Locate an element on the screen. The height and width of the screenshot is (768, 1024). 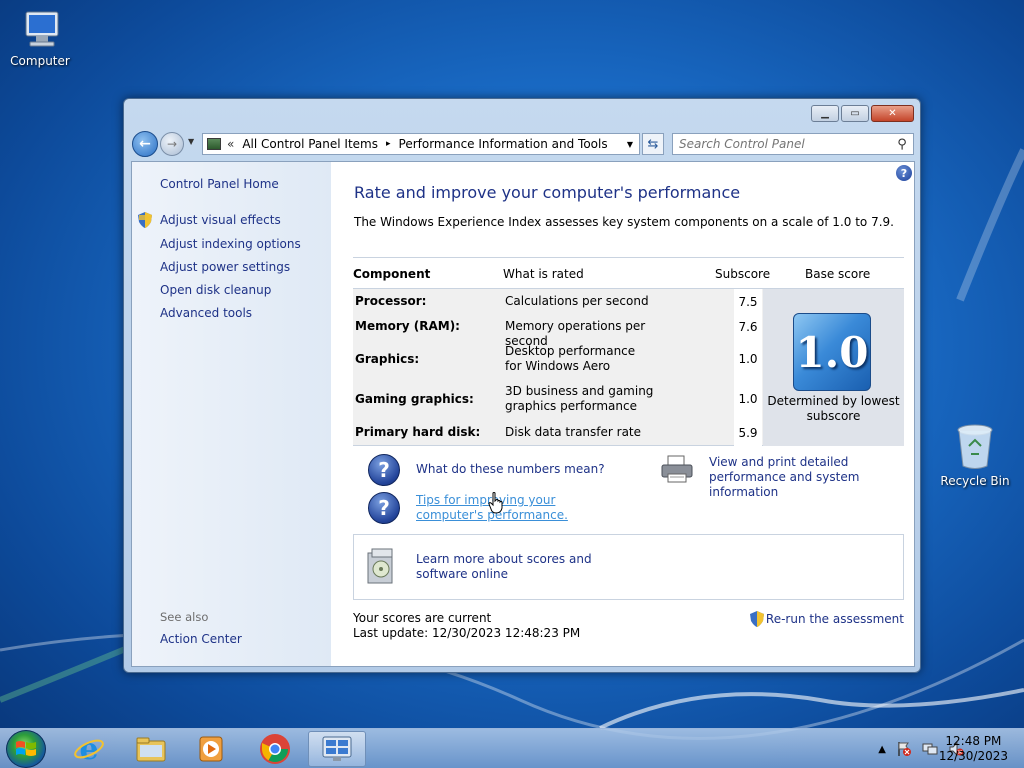
taskbar-chrome is located at coordinates (275, 749).